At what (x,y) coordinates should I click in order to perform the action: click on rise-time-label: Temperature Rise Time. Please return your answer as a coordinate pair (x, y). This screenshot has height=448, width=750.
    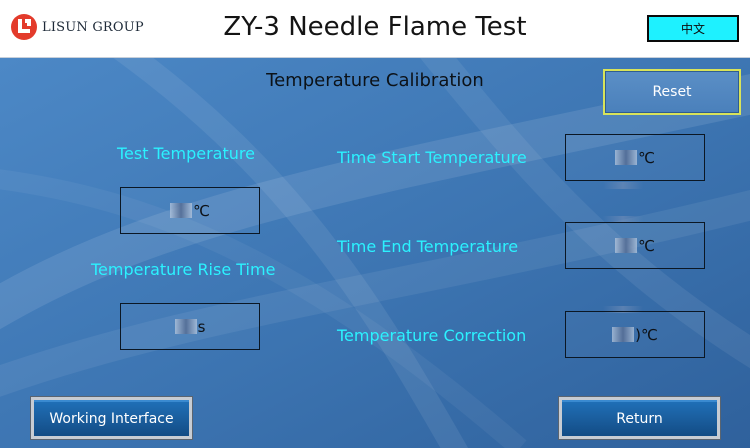
    Looking at the image, I should click on (183, 269).